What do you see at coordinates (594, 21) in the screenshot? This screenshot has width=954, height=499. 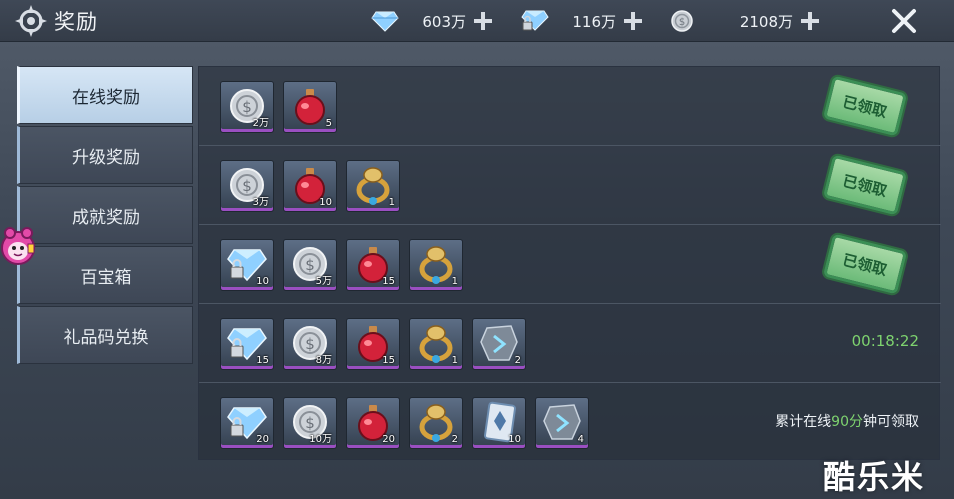 I see `locked-diamond-amount: 116万` at bounding box center [594, 21].